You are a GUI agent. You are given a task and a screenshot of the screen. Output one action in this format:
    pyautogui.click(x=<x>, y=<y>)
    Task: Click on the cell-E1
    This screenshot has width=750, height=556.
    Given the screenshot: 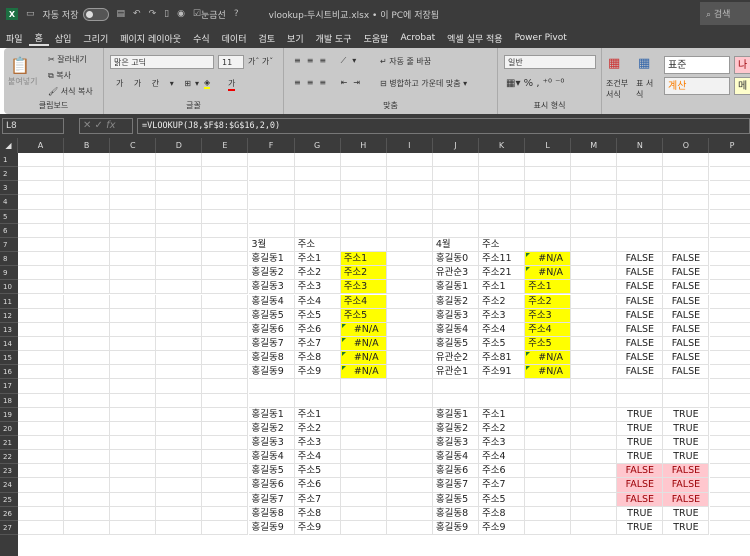 What is the action you would take?
    pyautogui.click(x=225, y=160)
    